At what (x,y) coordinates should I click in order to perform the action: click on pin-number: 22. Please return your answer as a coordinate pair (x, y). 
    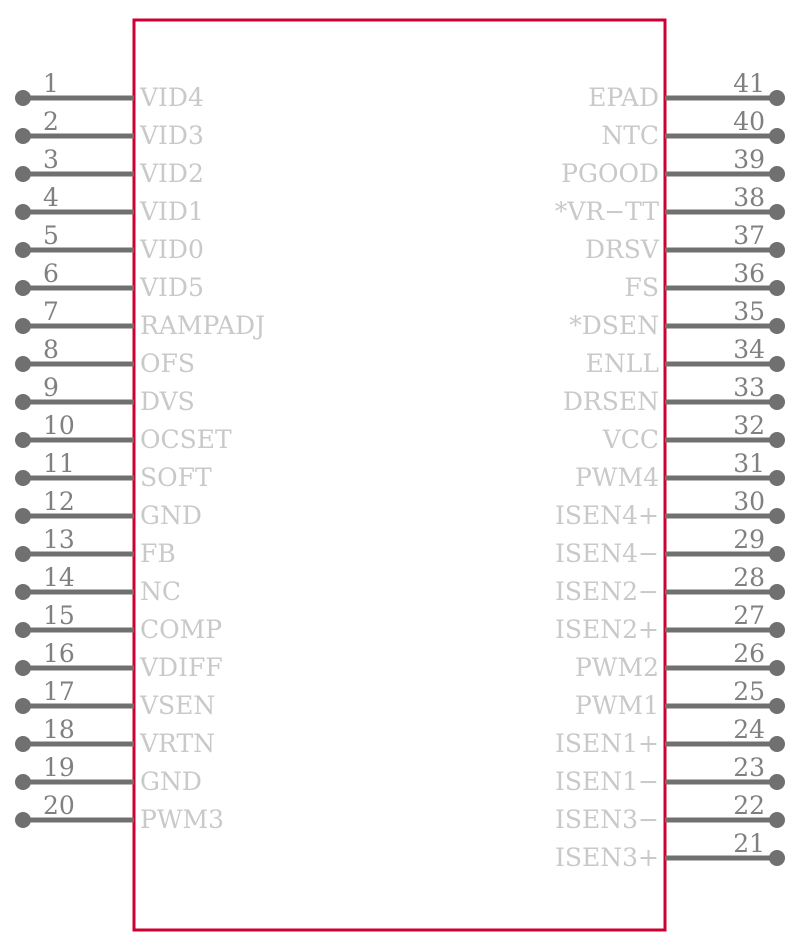
    Looking at the image, I should click on (749, 805).